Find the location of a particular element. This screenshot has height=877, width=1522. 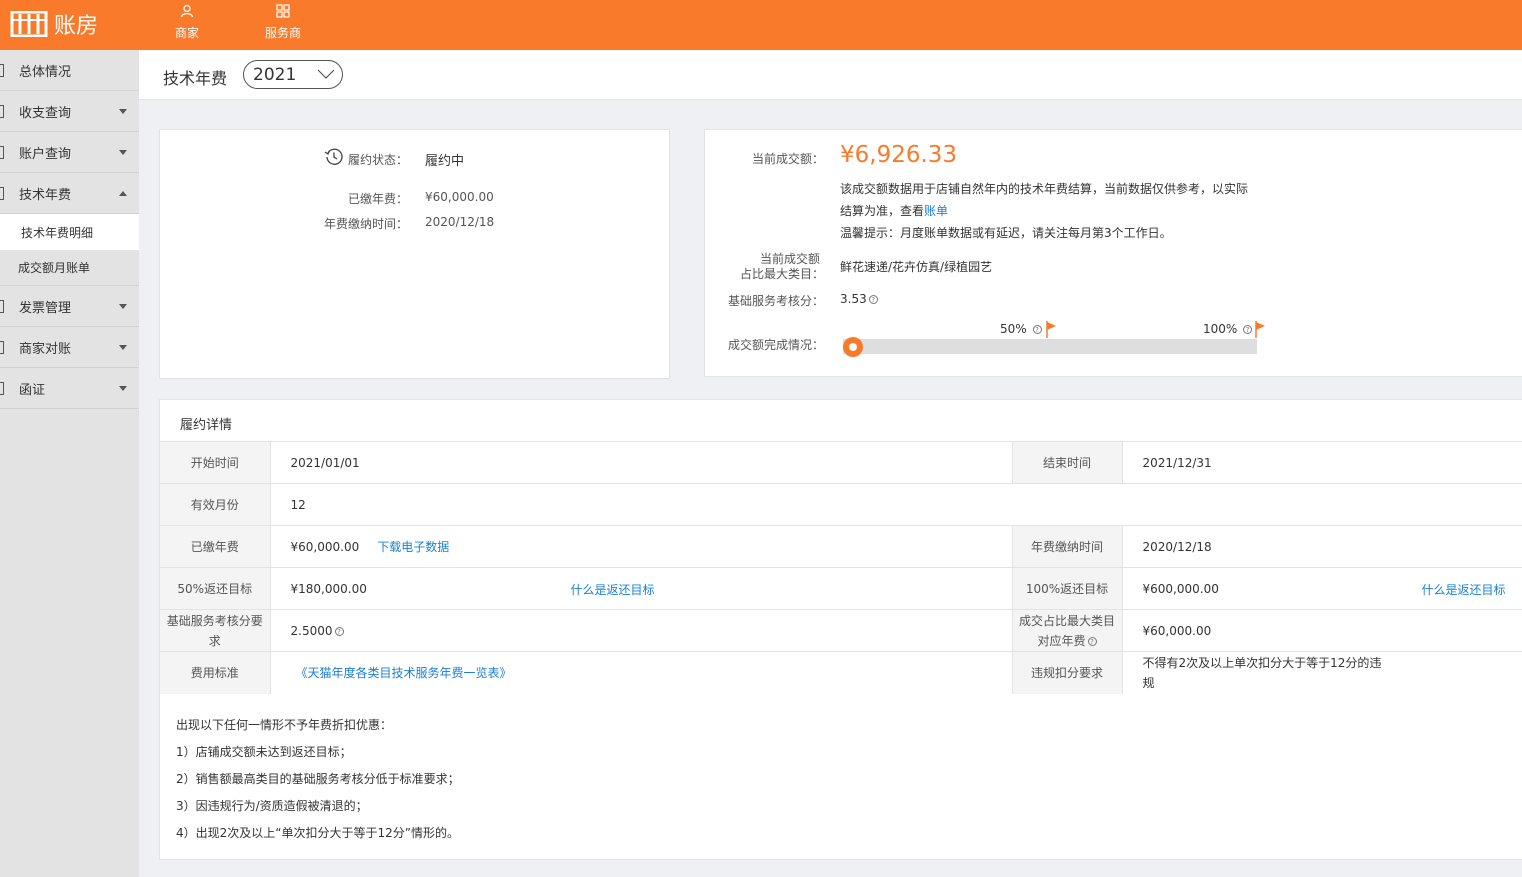

year-select-value: 2021 is located at coordinates (275, 74).